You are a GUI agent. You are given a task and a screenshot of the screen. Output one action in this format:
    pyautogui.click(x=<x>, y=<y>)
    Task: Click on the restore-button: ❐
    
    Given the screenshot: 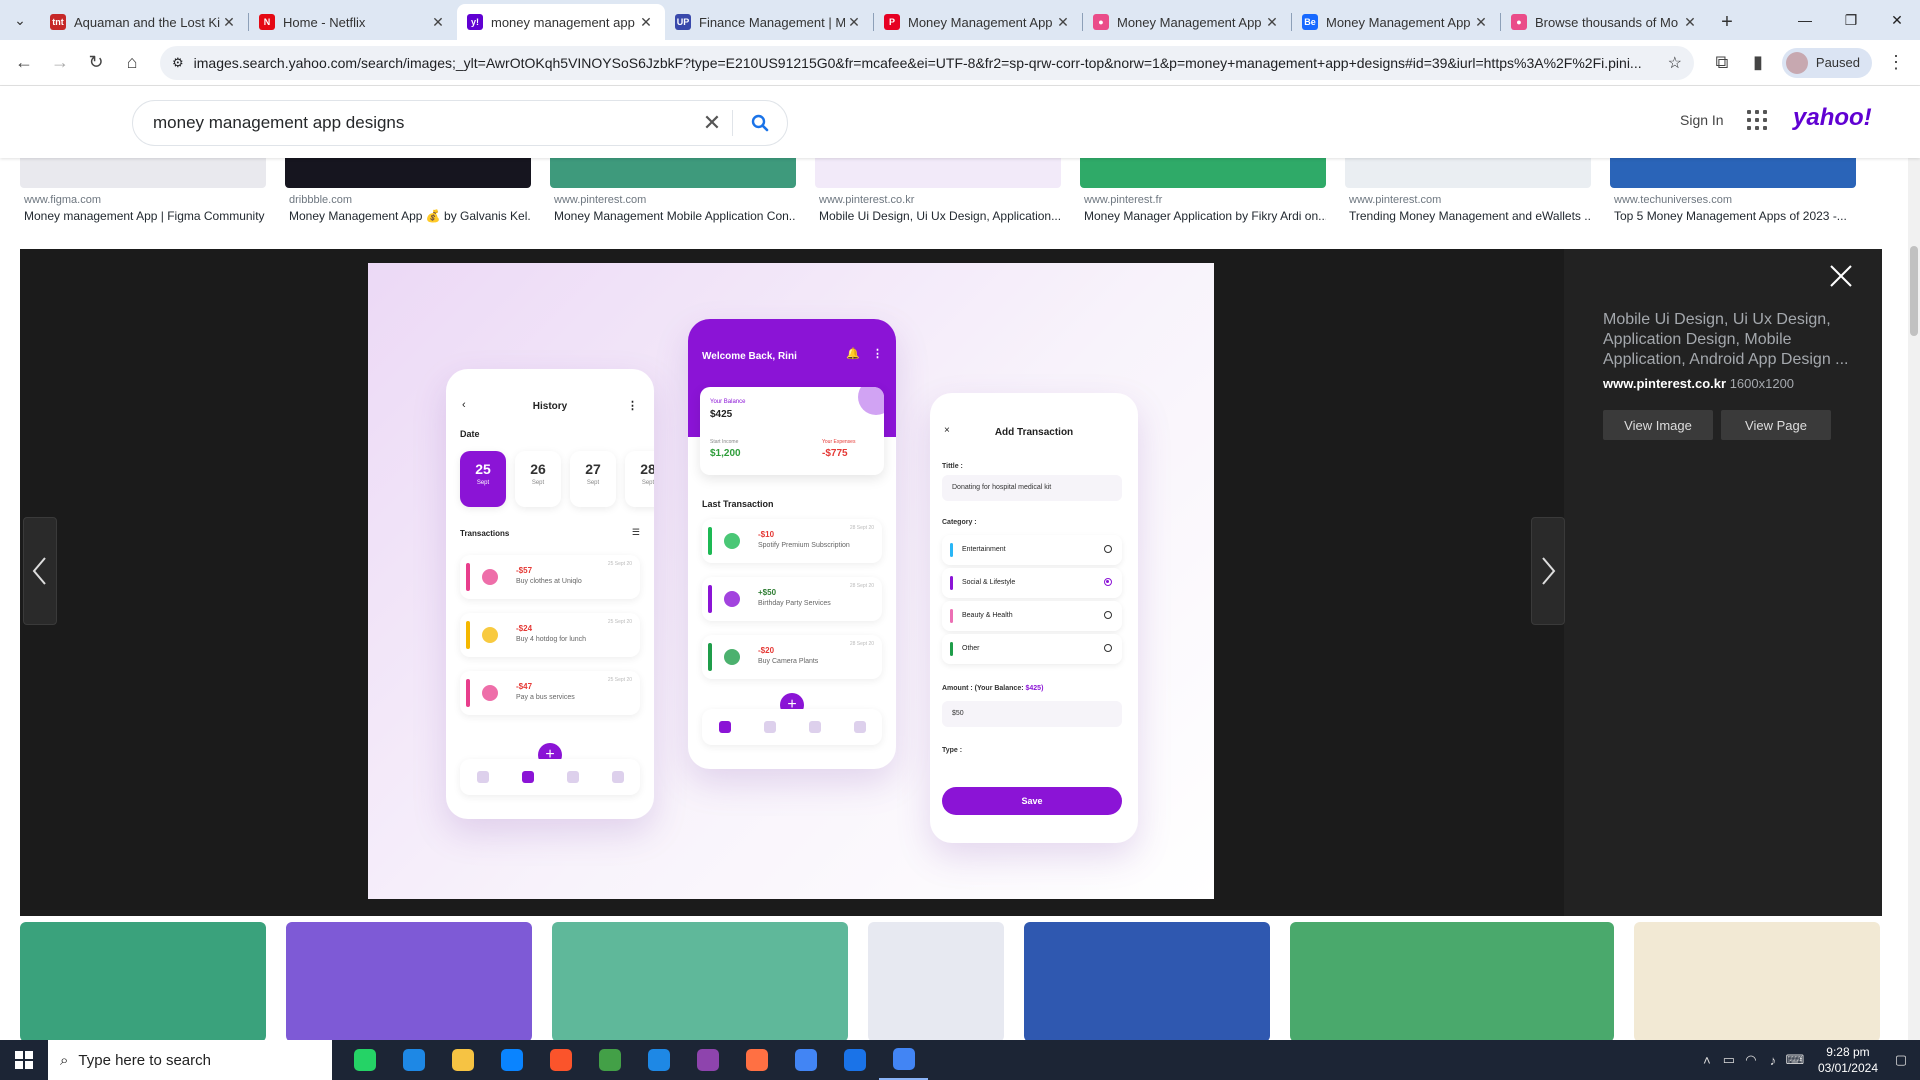 What is the action you would take?
    pyautogui.click(x=1851, y=20)
    